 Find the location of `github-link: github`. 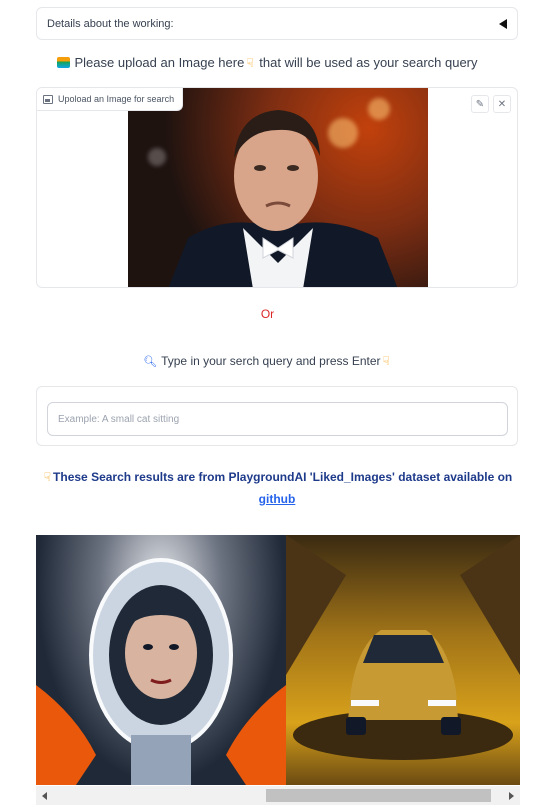

github-link: github is located at coordinates (277, 499).